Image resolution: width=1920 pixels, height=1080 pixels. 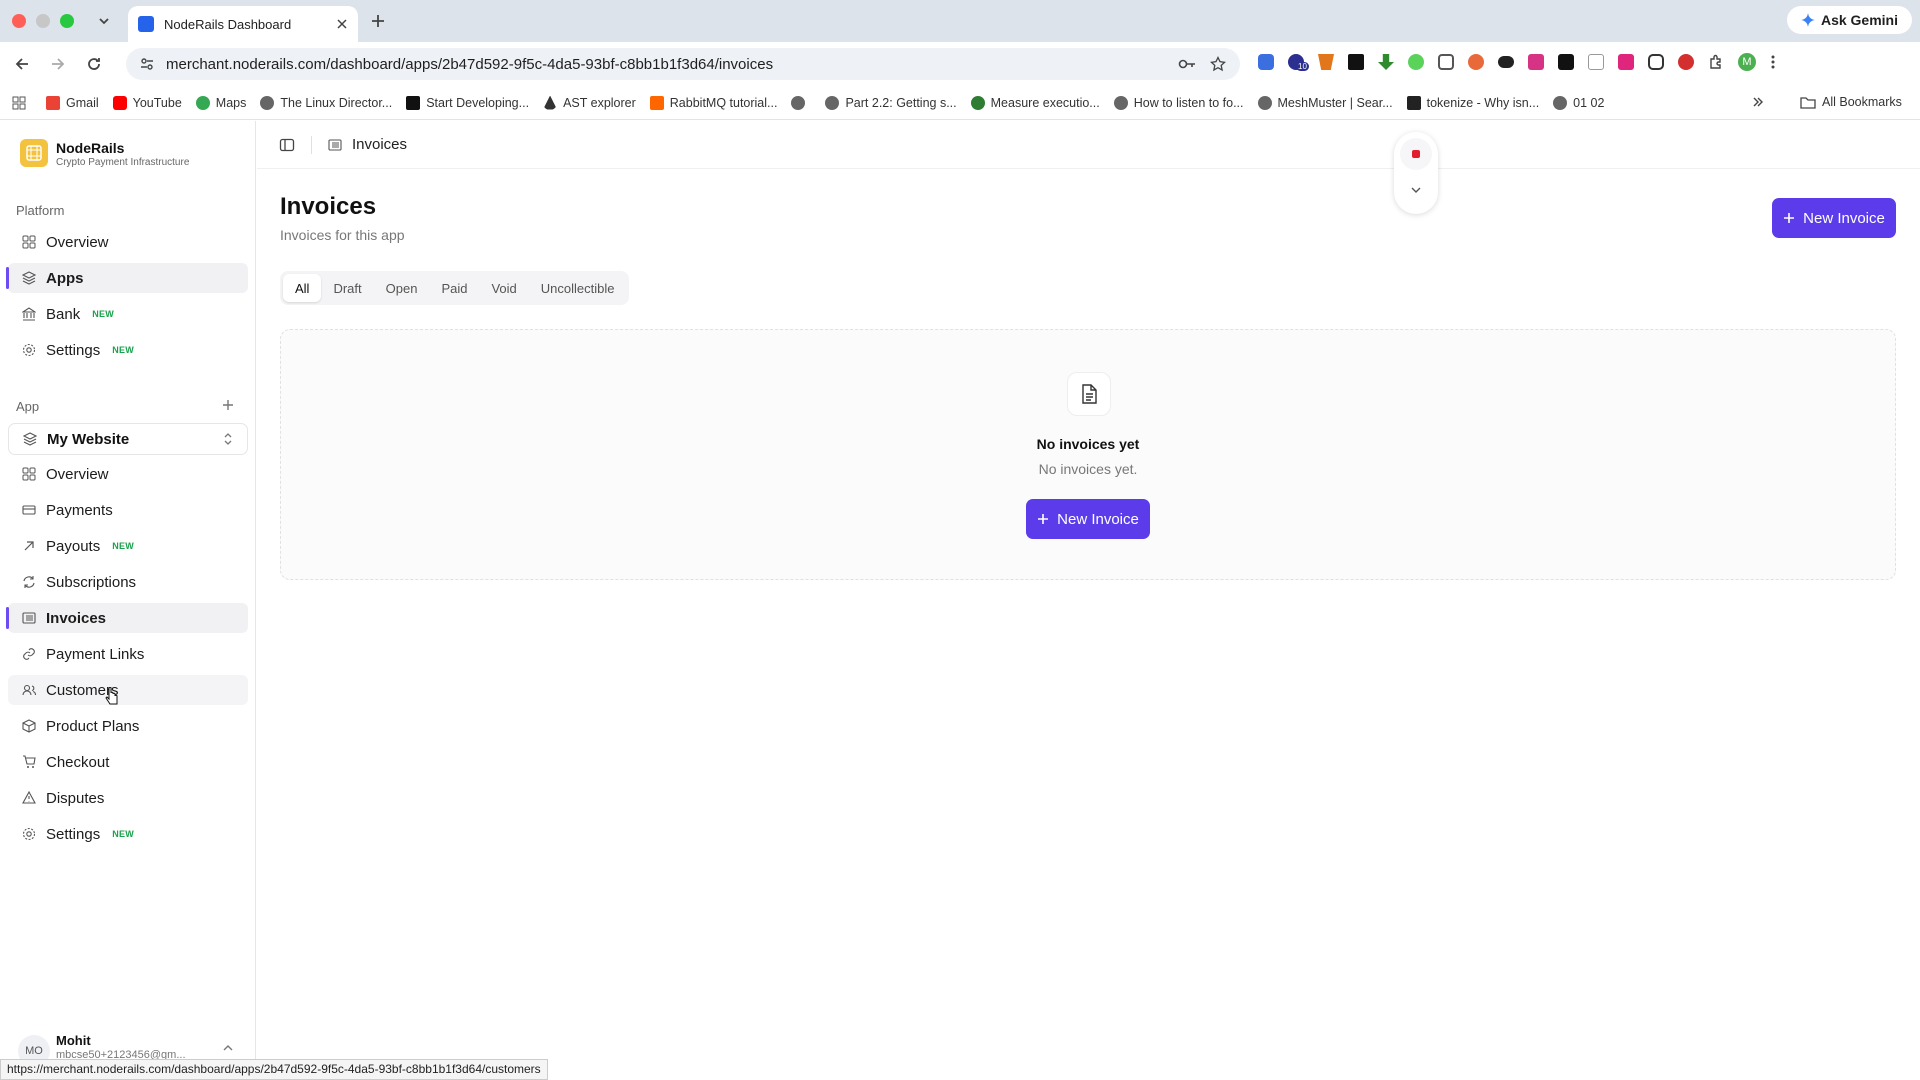 What do you see at coordinates (128, 546) in the screenshot?
I see `sidebar-item-payouts: Payouts NEW` at bounding box center [128, 546].